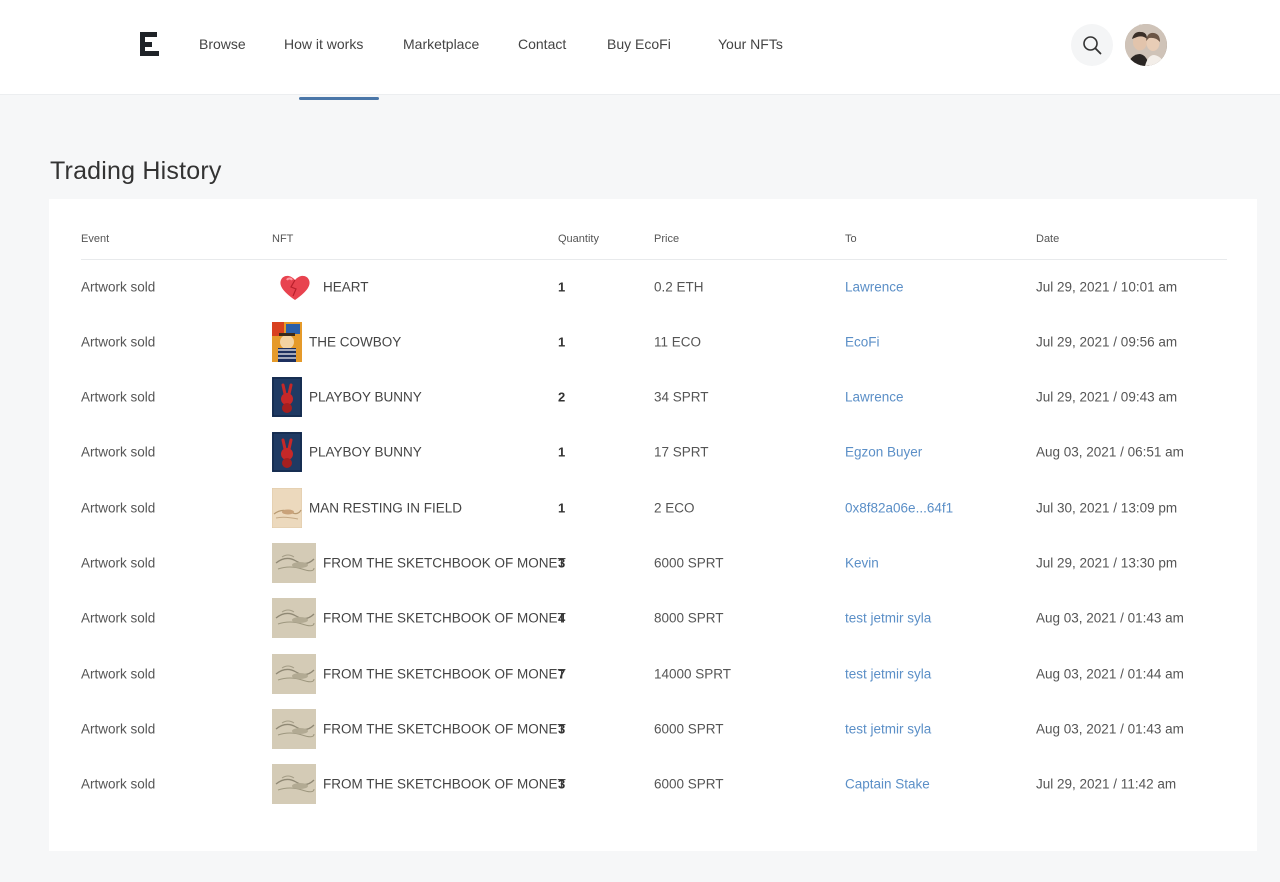 This screenshot has width=1280, height=882. What do you see at coordinates (1107, 342) in the screenshot?
I see `date-cell: Jul 29, 2021 / 09:56 am` at bounding box center [1107, 342].